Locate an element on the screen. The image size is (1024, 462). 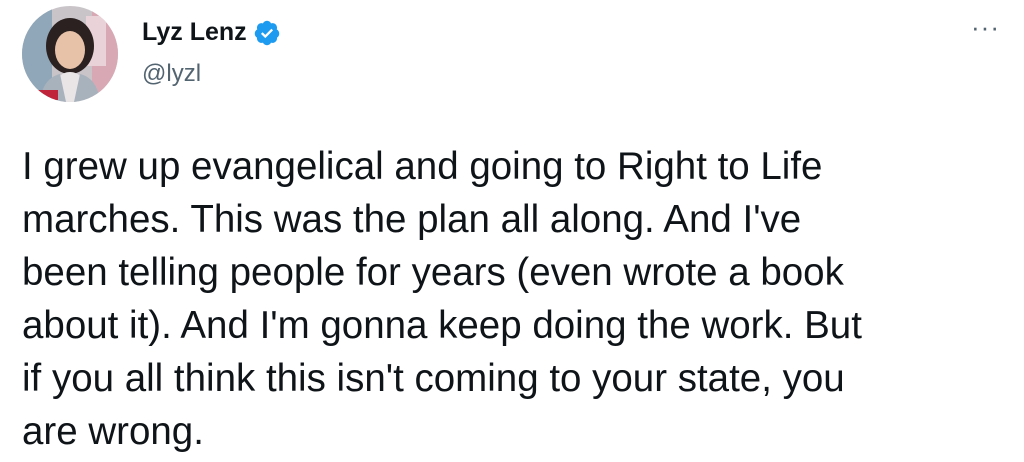
avatar-photo is located at coordinates (70, 54).